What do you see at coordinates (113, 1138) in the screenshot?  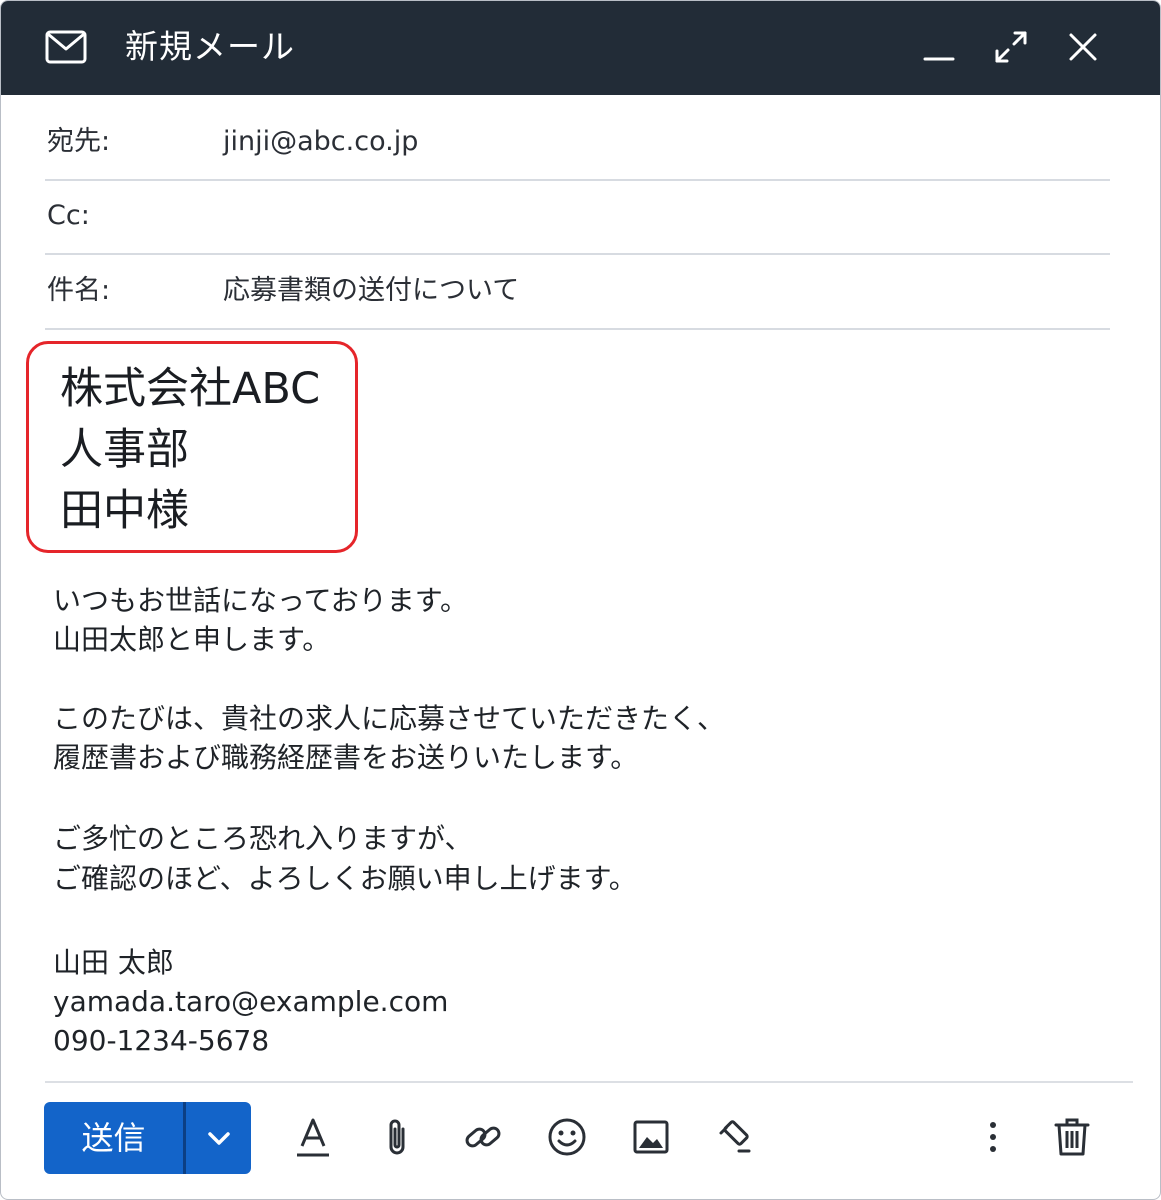 I see `send-button: 送信` at bounding box center [113, 1138].